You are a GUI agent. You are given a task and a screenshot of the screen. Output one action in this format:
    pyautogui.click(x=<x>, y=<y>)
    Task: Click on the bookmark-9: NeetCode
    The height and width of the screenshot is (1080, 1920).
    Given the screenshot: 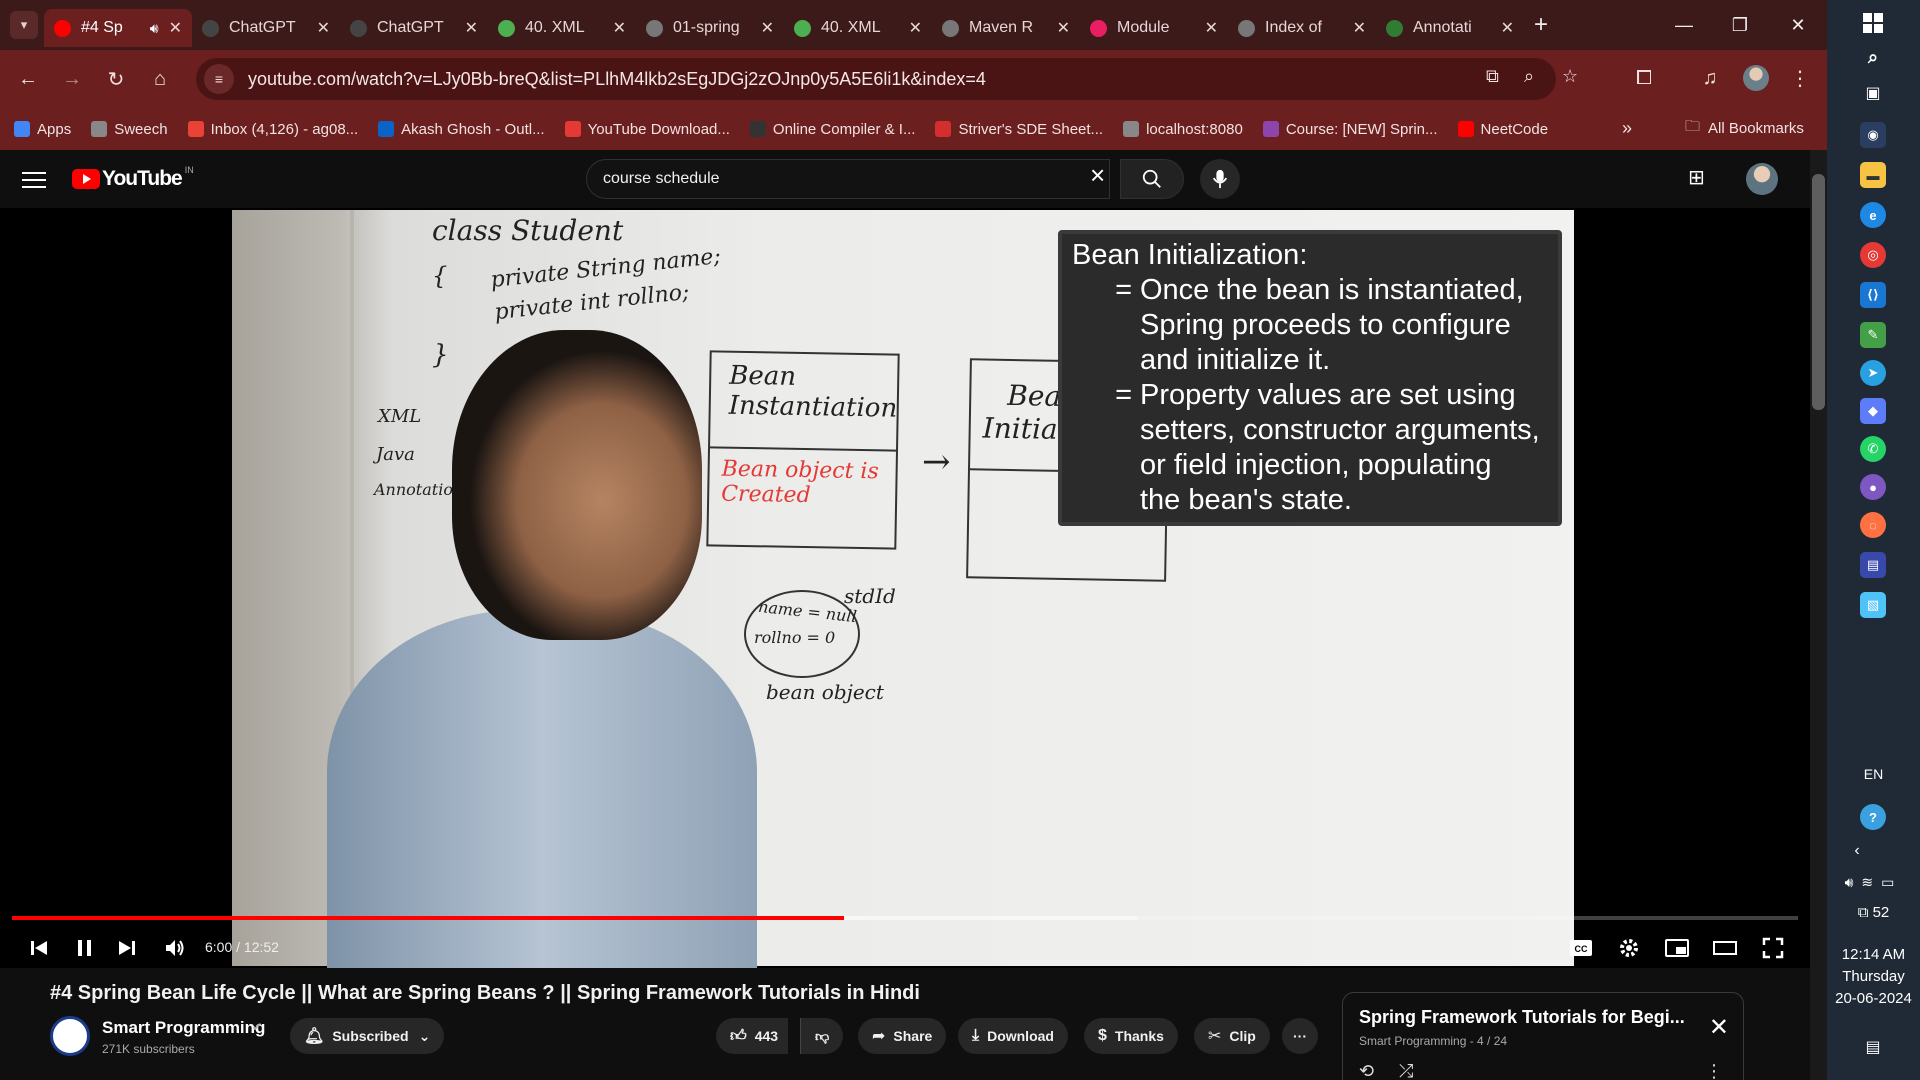 What is the action you would take?
    pyautogui.click(x=1502, y=129)
    